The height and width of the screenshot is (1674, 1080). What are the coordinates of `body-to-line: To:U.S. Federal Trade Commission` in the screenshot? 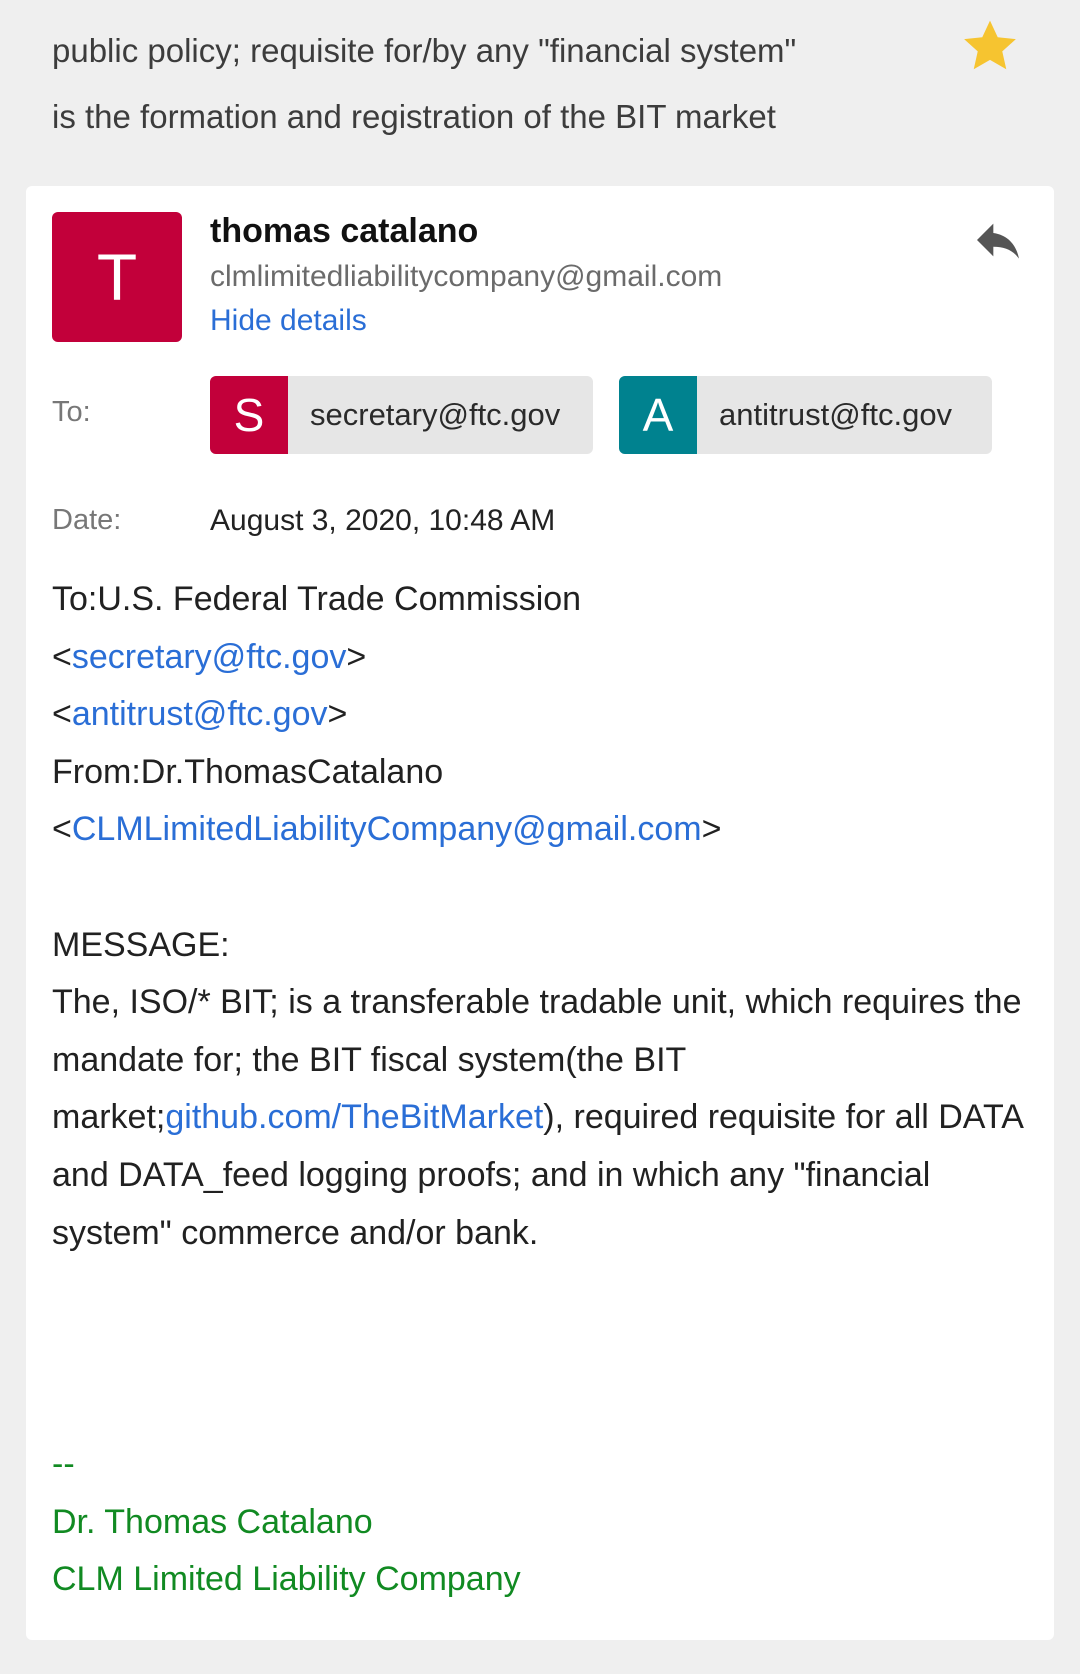 It's located at (317, 599).